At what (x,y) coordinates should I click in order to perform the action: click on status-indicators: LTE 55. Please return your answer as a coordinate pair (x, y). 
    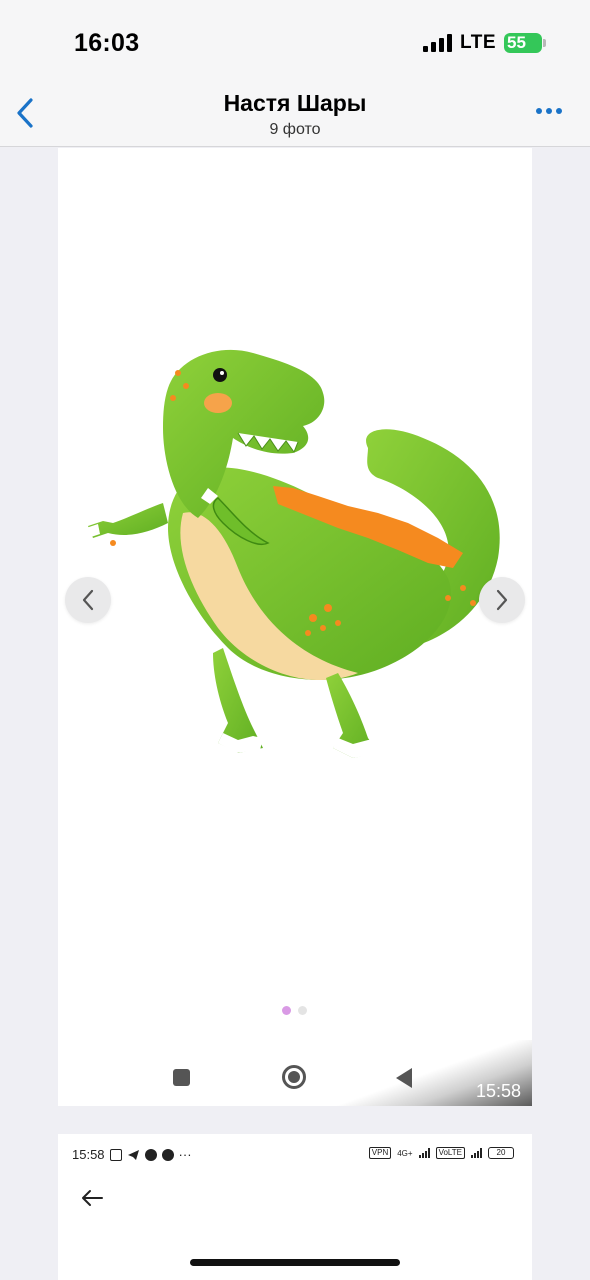
    Looking at the image, I should click on (484, 43).